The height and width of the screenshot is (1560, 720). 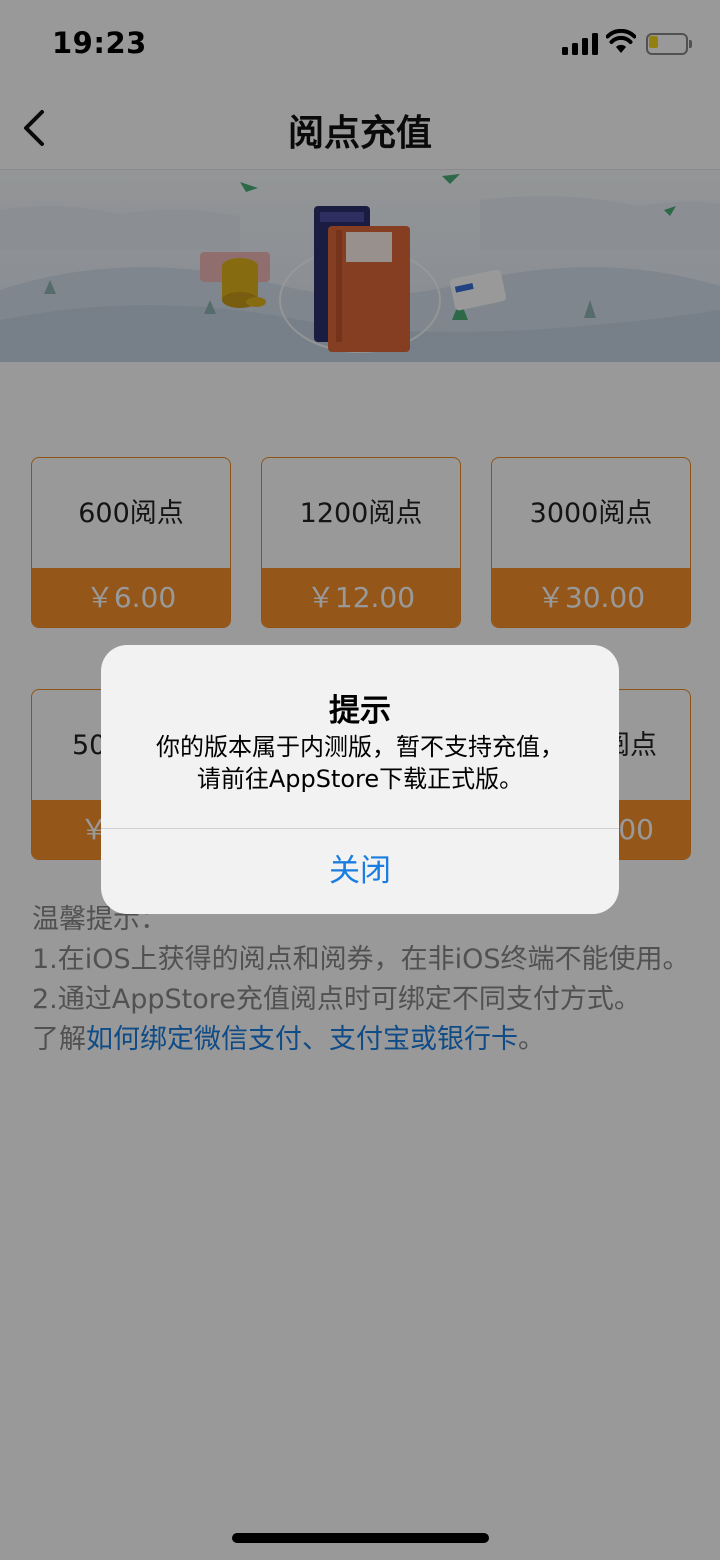 I want to click on dialog-title: 提示, so click(x=360, y=711).